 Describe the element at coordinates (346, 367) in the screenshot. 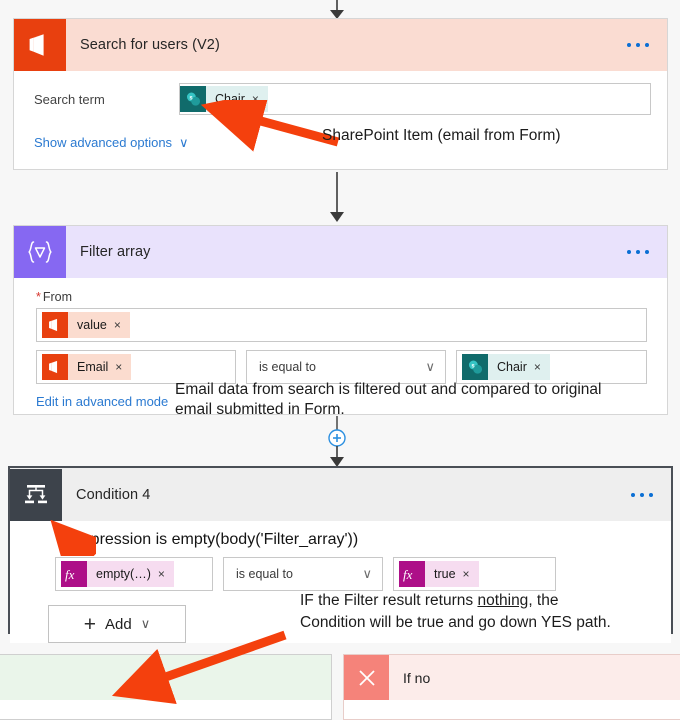

I see `filter-operator-dropdown: is equal to ∨` at that location.